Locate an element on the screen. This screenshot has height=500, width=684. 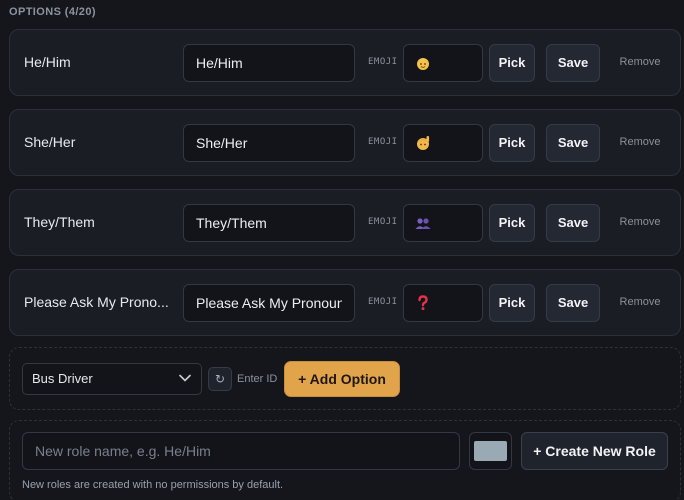
add-option-panel: Bus Driver ↻ Enter ID + Add Option is located at coordinates (345, 378).